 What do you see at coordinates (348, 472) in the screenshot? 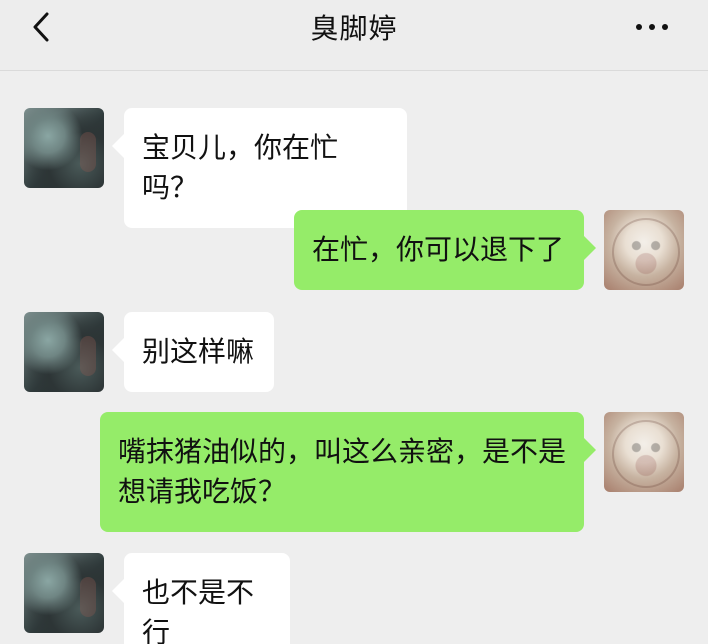
I see `outgoing-message-bubble: 嘴抹猪油似的，叫这么亲密，是不是 想请我吃饭？` at bounding box center [348, 472].